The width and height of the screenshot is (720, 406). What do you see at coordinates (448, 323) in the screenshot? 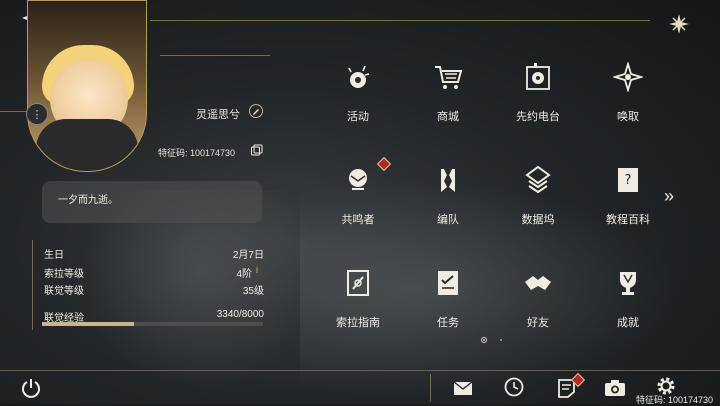
I see `grid-item-label: 任务` at bounding box center [448, 323].